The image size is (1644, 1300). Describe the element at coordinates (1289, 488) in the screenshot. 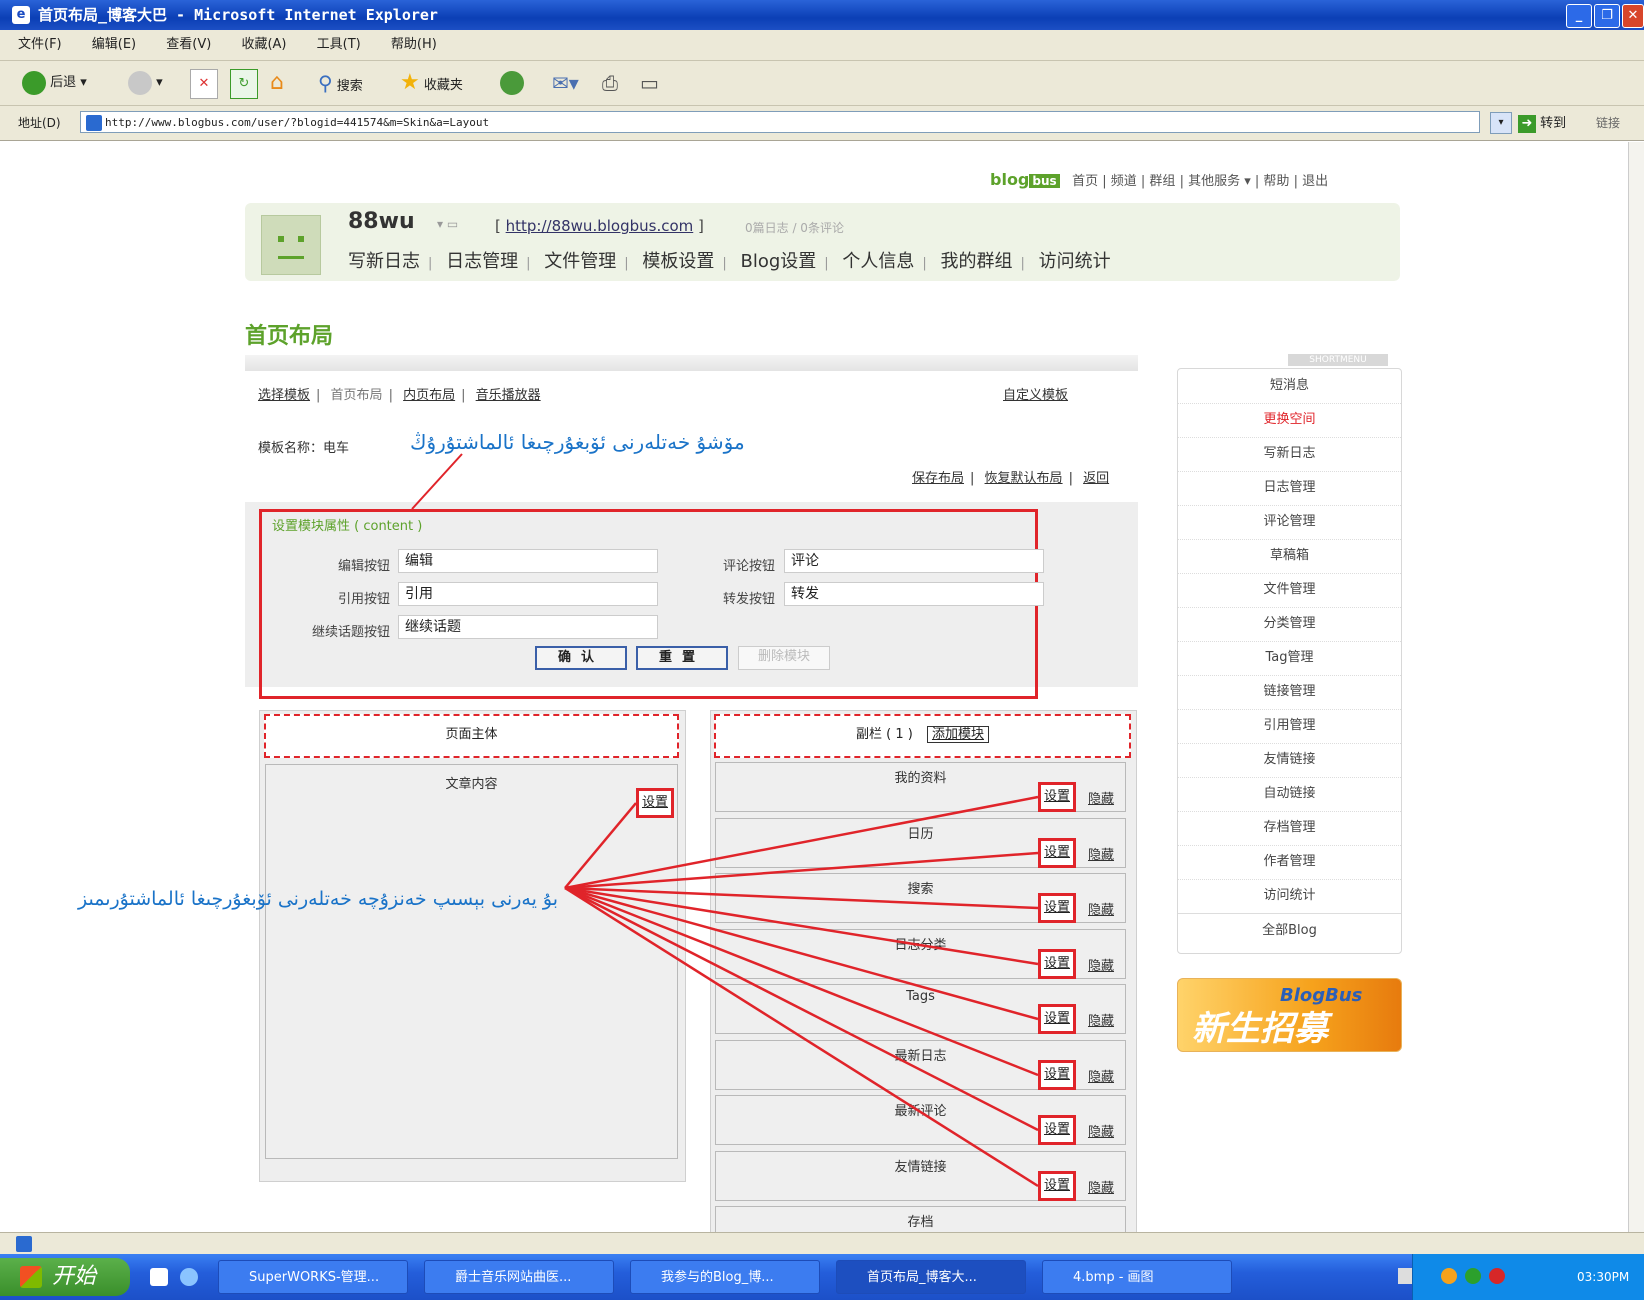

I see `sidebar-item-post-manage: 日志管理` at that location.